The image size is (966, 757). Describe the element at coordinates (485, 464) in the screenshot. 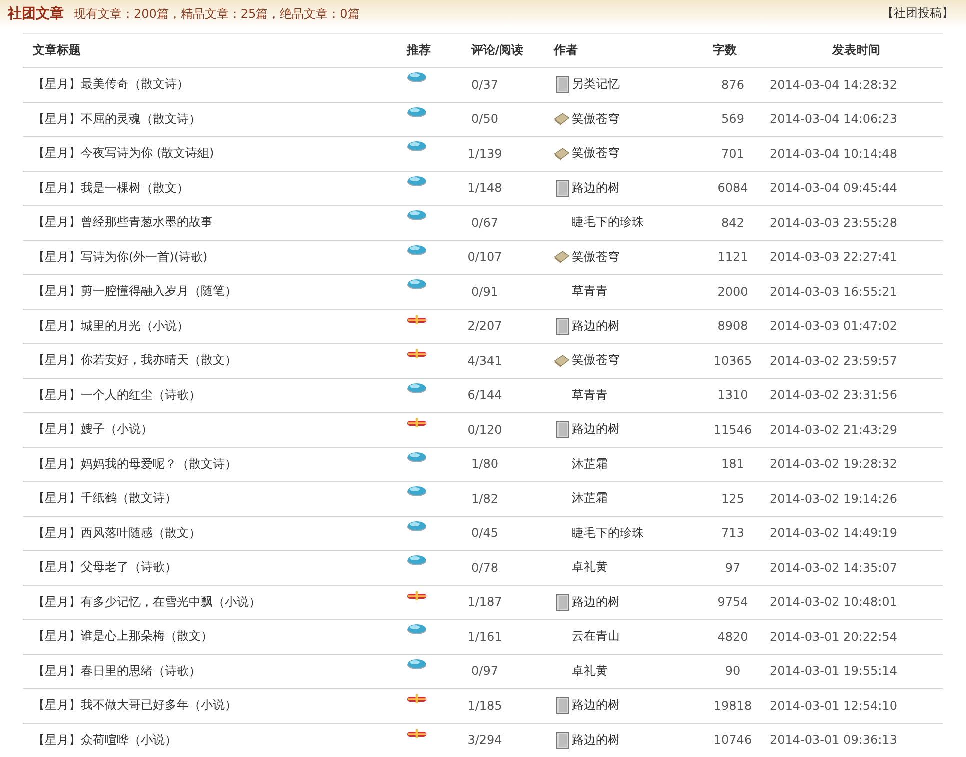

I see `comment-count: 1/80` at that location.